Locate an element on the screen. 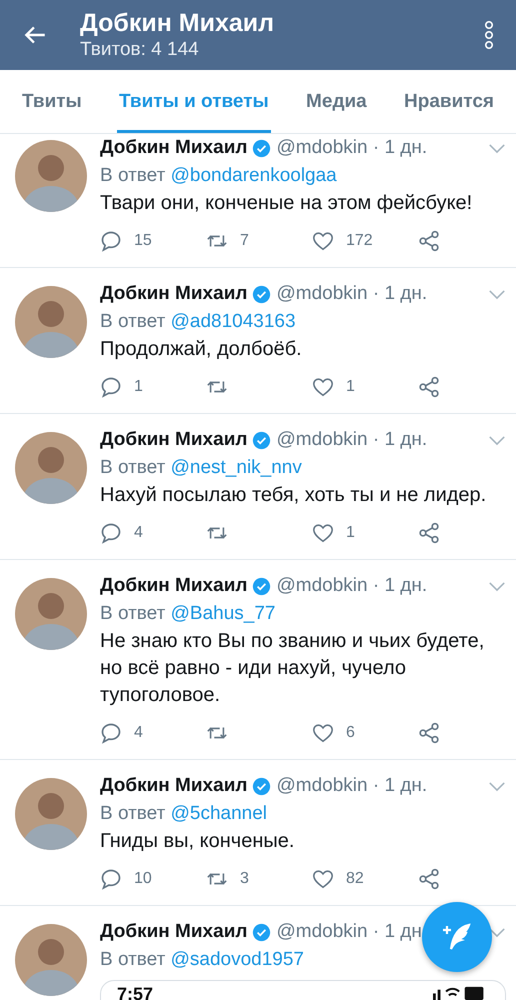 This screenshot has width=516, height=1000. tweet-text: Продолжай, долбоёб. is located at coordinates (201, 349).